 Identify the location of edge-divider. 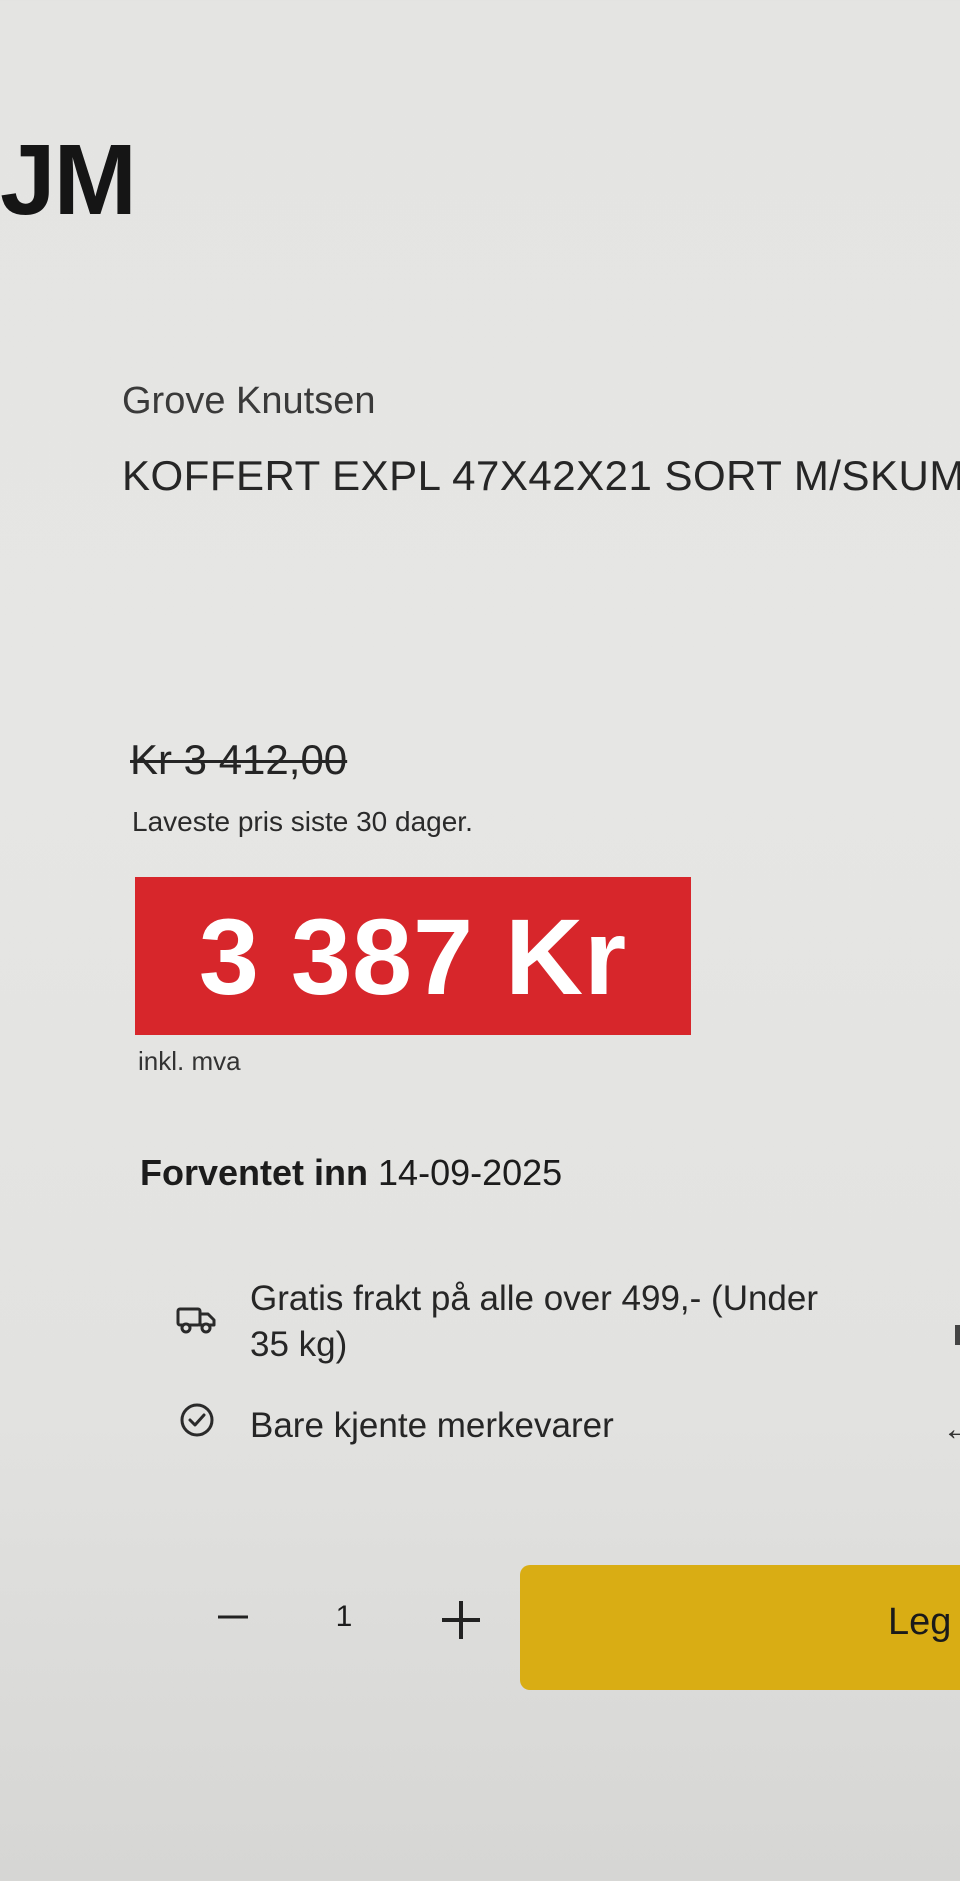
(957, 1335).